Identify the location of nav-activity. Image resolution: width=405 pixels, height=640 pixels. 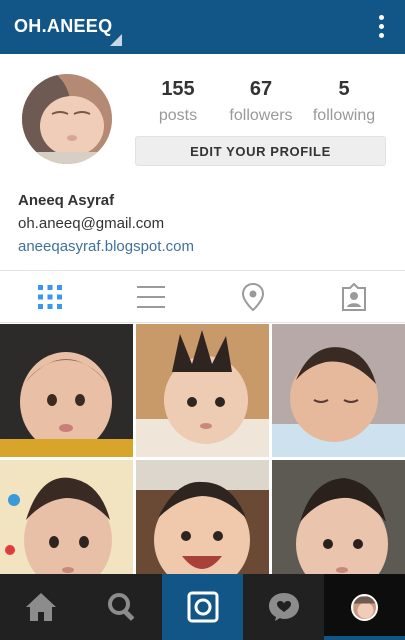
(283, 607).